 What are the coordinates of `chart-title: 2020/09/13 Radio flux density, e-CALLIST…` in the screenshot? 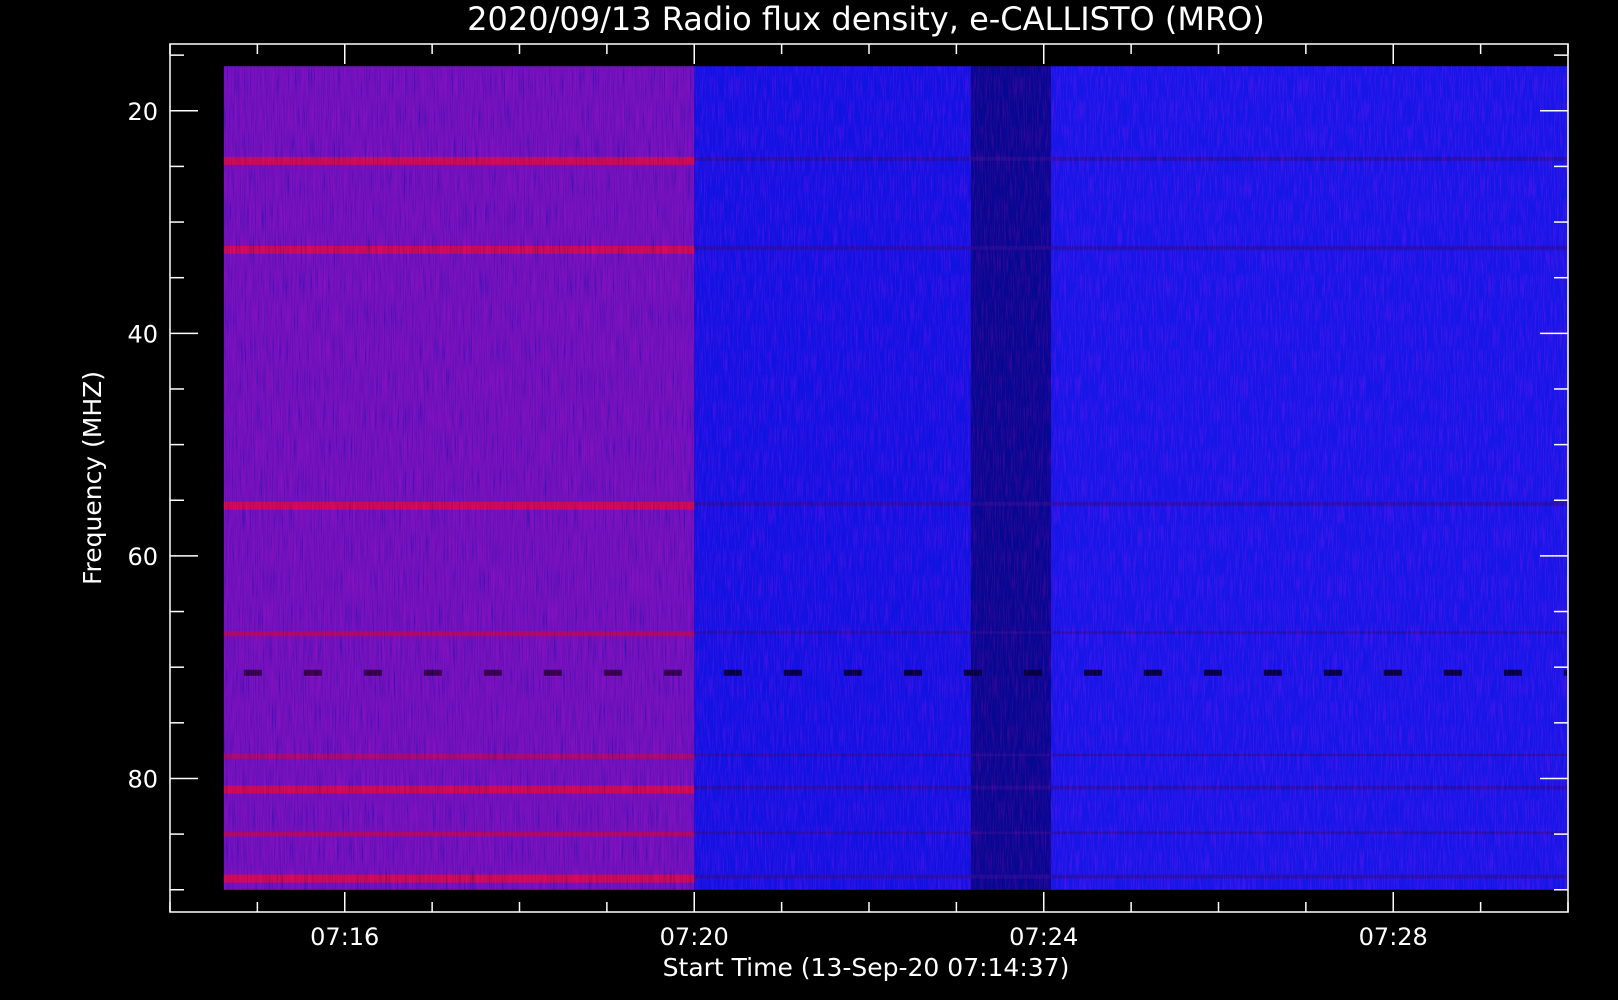 It's located at (866, 19).